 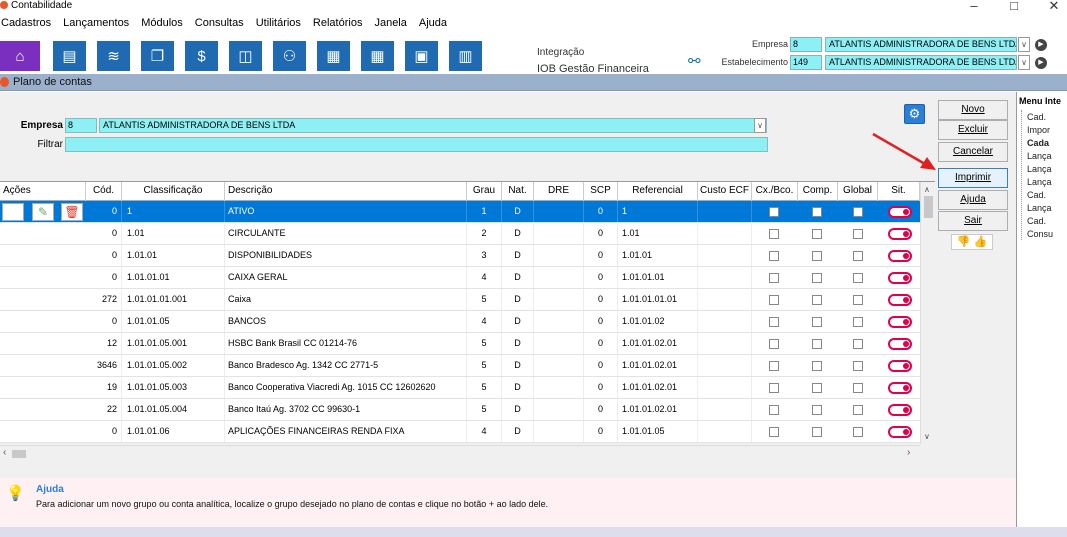 I want to click on toolbar-empresa-code: 8, so click(x=806, y=44).